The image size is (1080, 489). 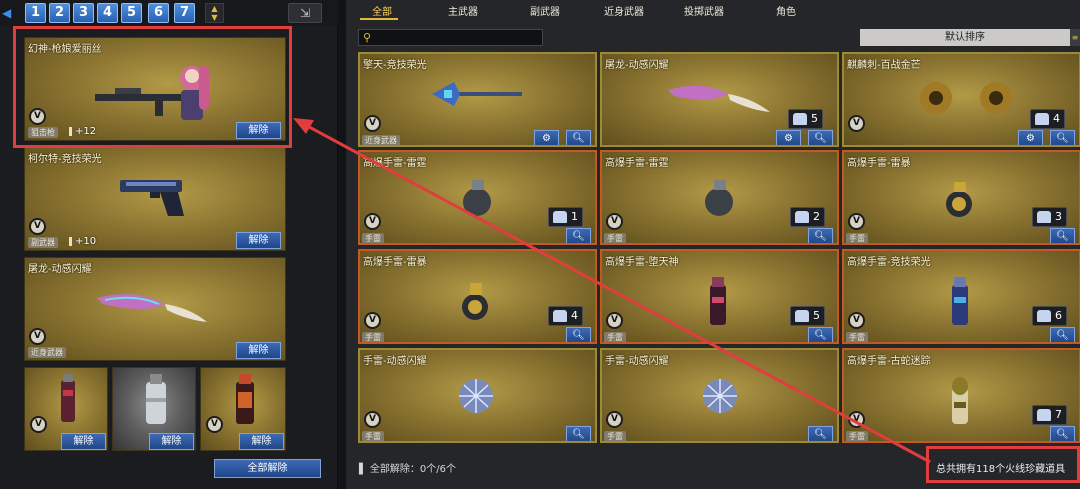 I want to click on item-name: 高爆手雷-雷暴, so click(x=879, y=163).